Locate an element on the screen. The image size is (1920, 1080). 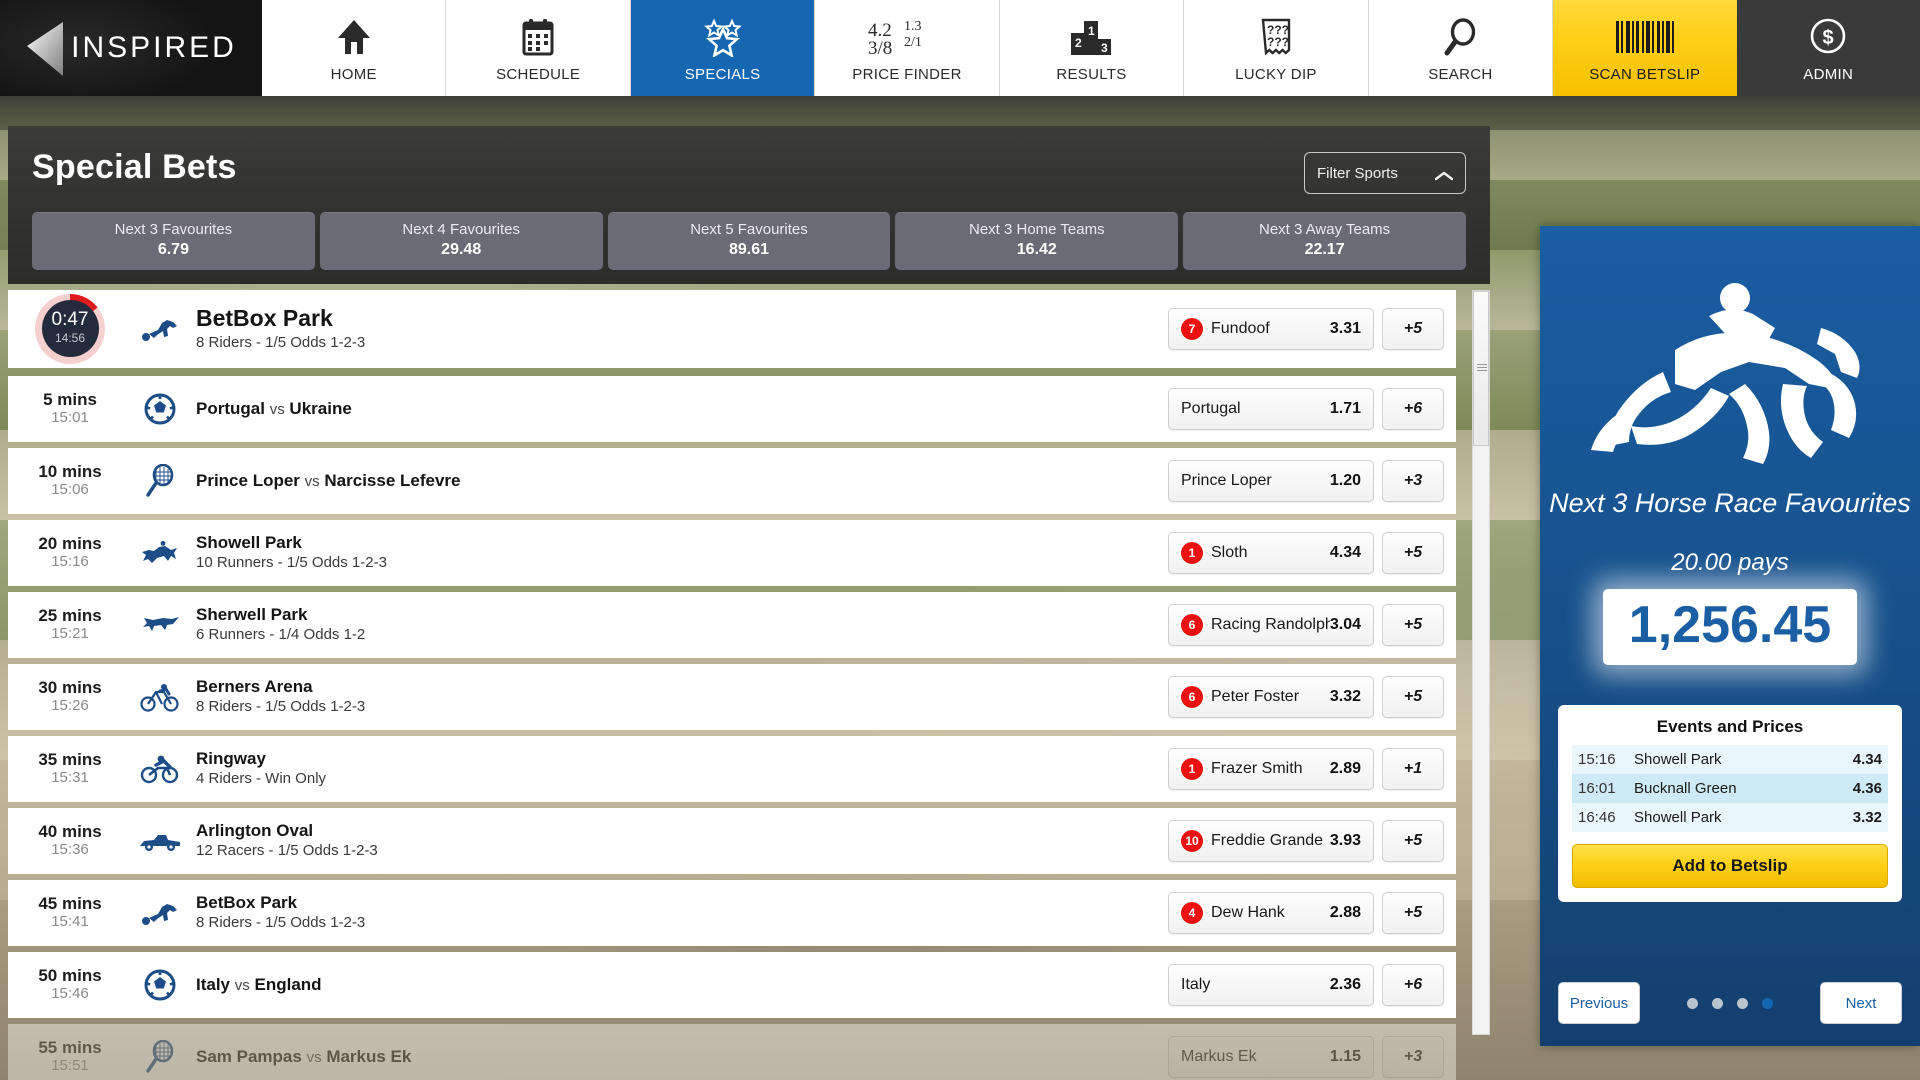
event-time: 30 mins 15:26 is located at coordinates (70, 697).